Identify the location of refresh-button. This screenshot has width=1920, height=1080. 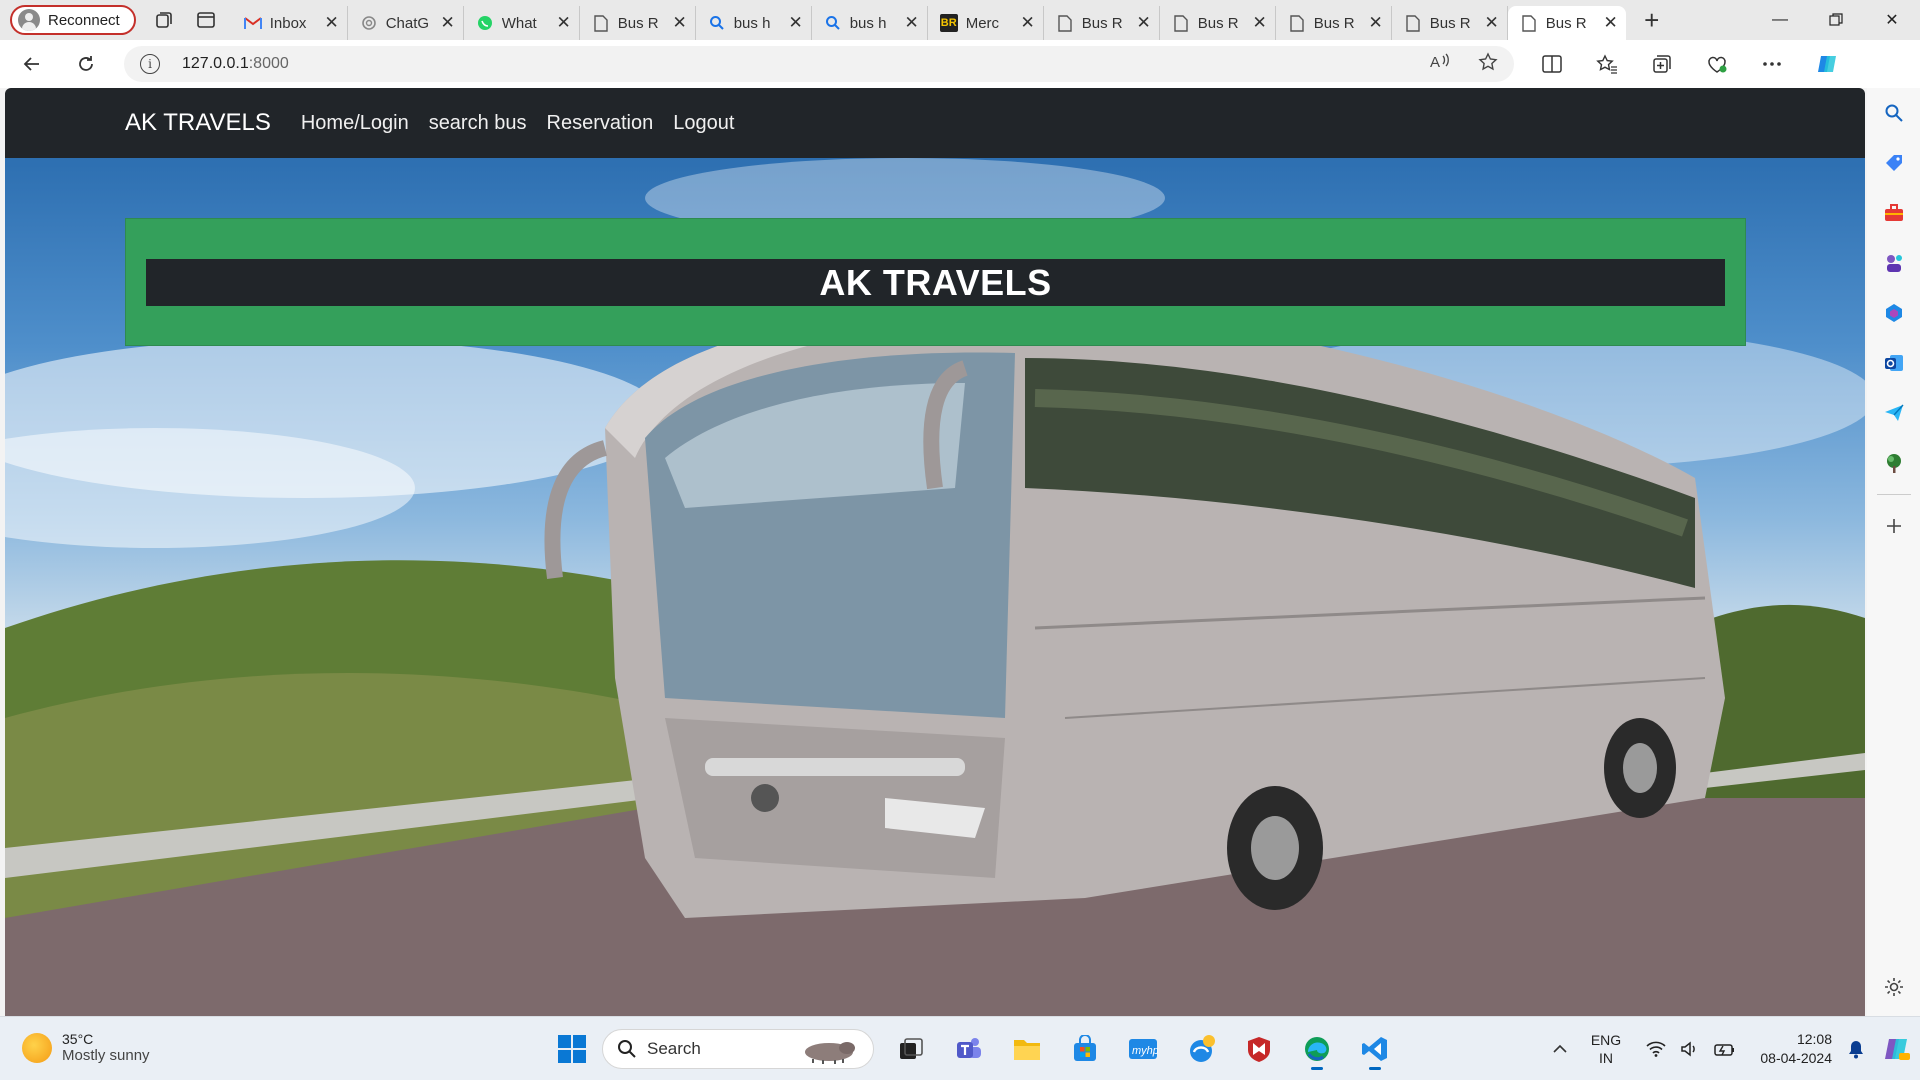
(86, 64).